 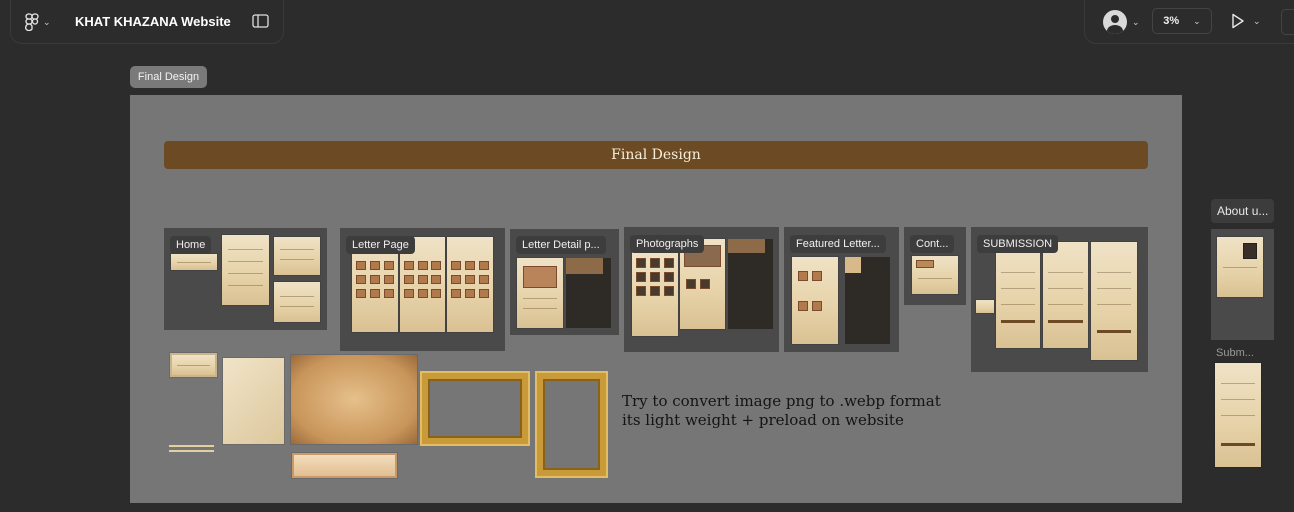 I want to click on share-button, so click(x=1287, y=22).